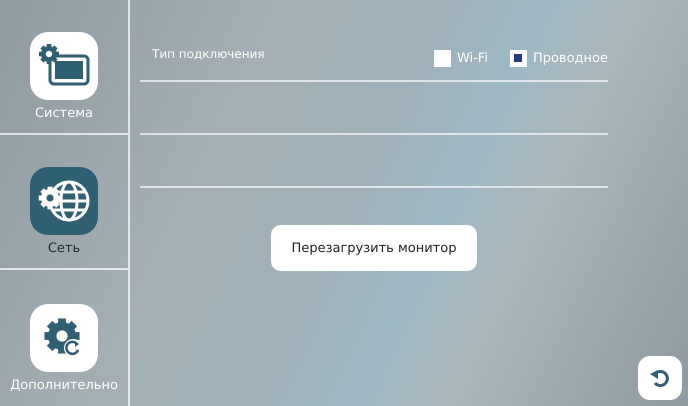  I want to click on back-button, so click(660, 378).